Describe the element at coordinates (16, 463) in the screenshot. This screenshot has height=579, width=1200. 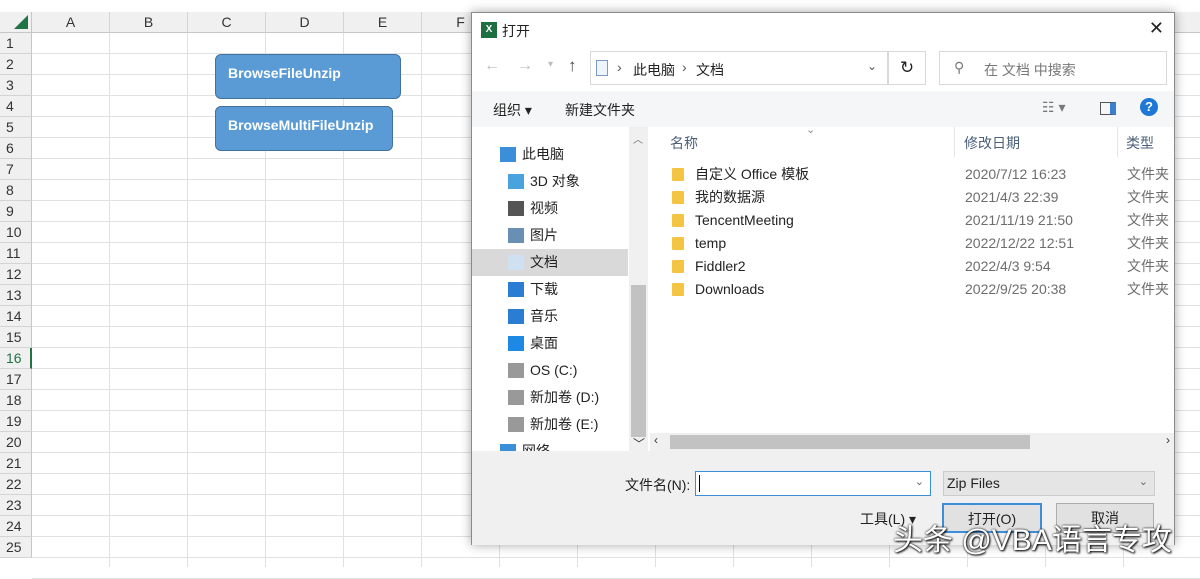
I see `row-header-21: 21` at that location.